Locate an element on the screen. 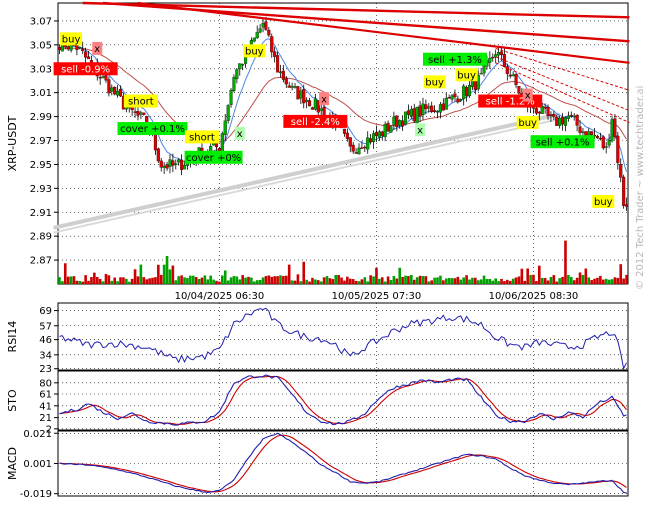 The height and width of the screenshot is (514, 657). y-axis-label: RSI14 is located at coordinates (12, 337).